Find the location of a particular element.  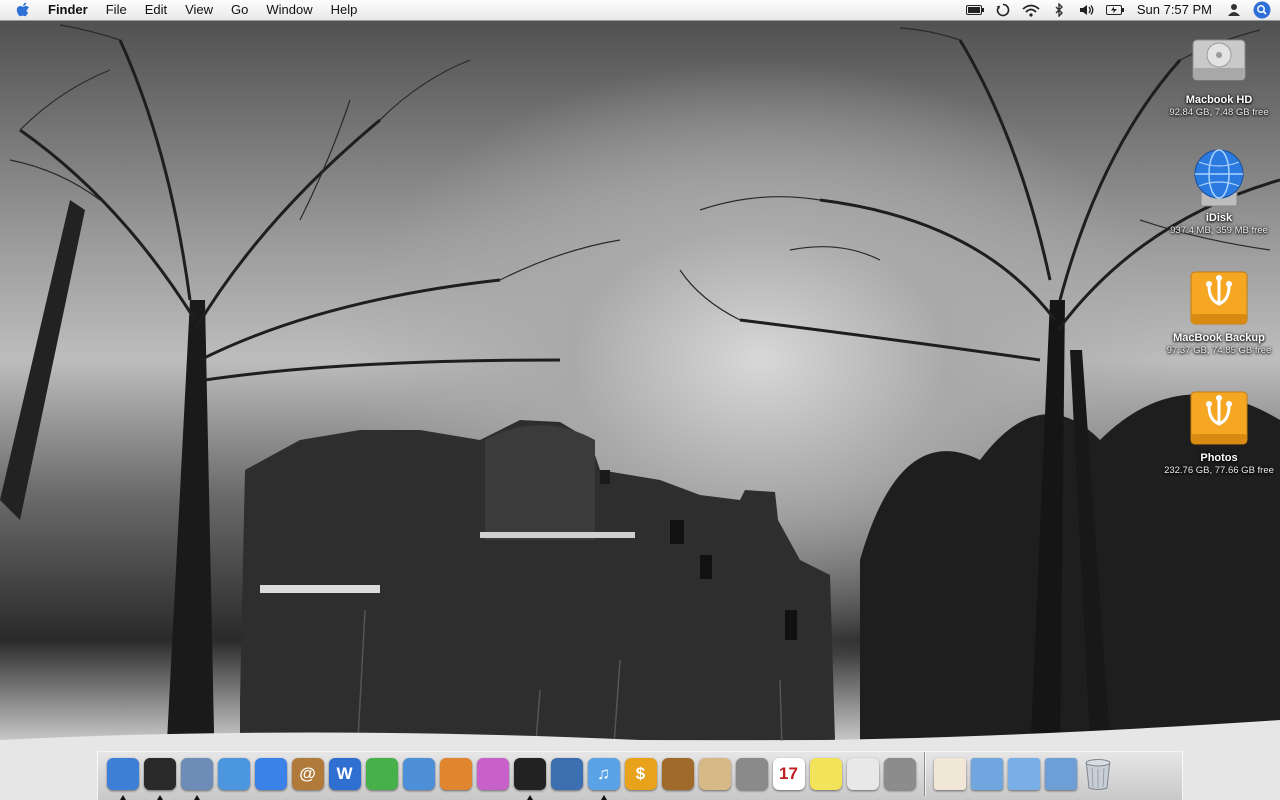

itunes-icon: ♫ is located at coordinates (603, 774).